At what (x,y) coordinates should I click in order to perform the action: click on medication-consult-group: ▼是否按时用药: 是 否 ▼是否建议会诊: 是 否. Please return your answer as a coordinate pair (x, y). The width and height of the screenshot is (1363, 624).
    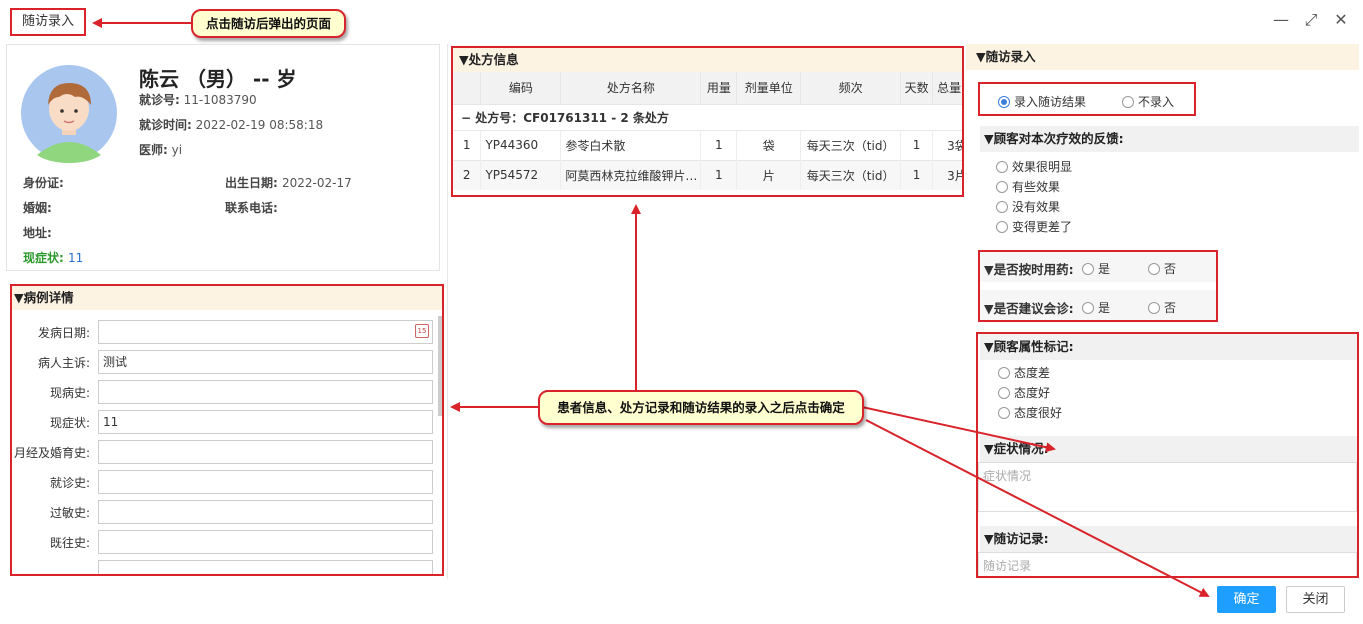
    Looking at the image, I should click on (1098, 286).